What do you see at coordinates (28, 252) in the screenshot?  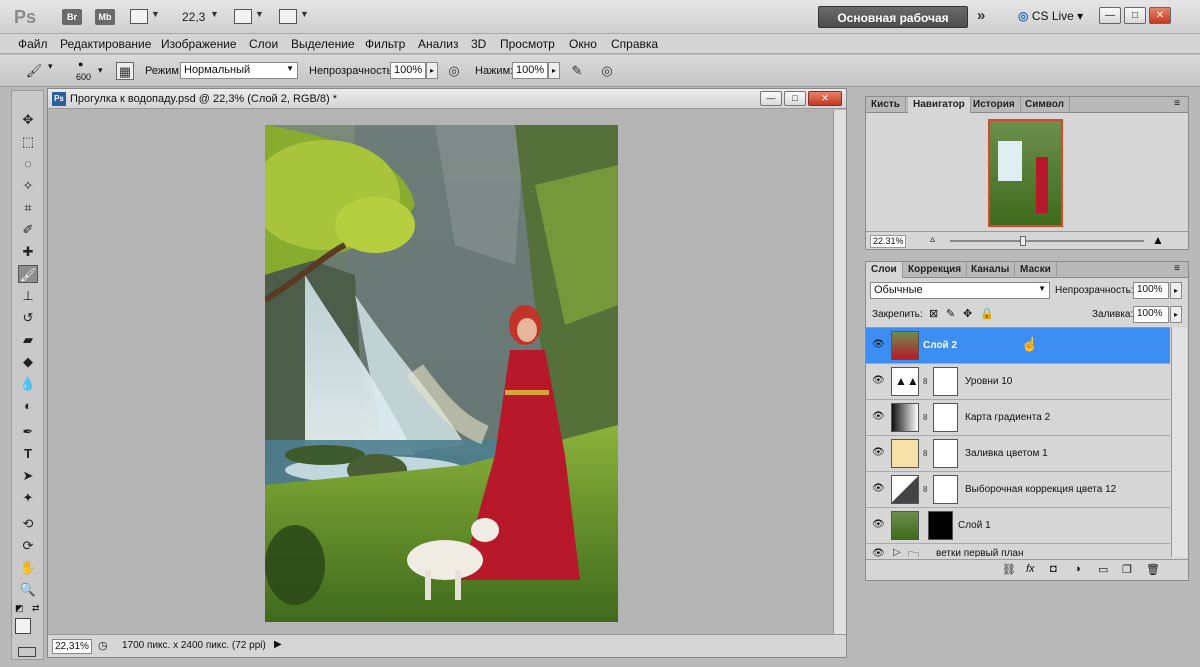 I see `healing-brush-tool-icon: ✚` at bounding box center [28, 252].